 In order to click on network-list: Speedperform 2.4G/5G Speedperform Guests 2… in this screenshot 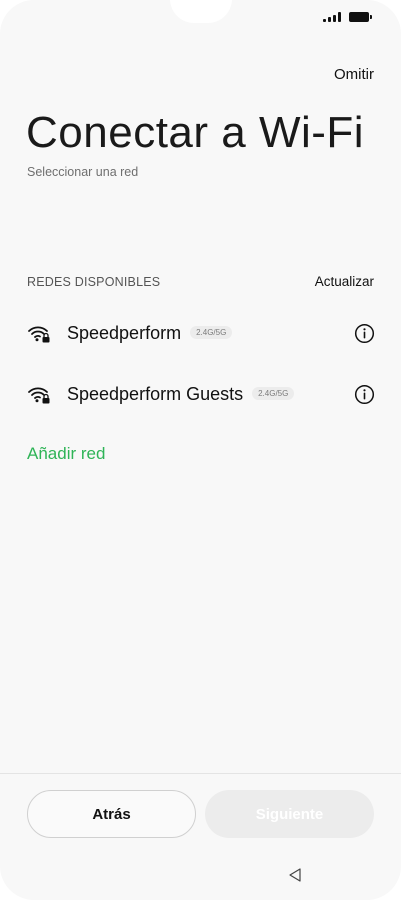, I will do `click(200, 364)`.